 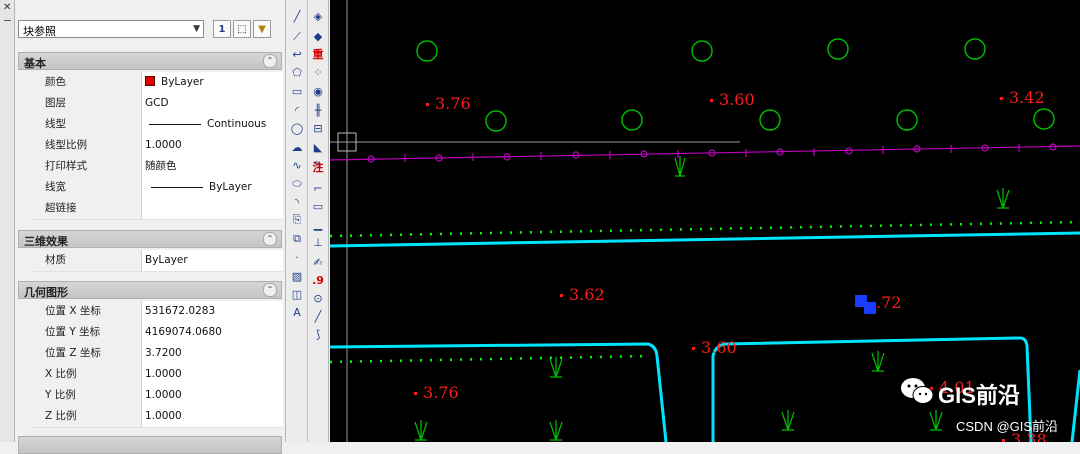 I want to click on section-geometry-title: 几何图形, so click(x=46, y=292).